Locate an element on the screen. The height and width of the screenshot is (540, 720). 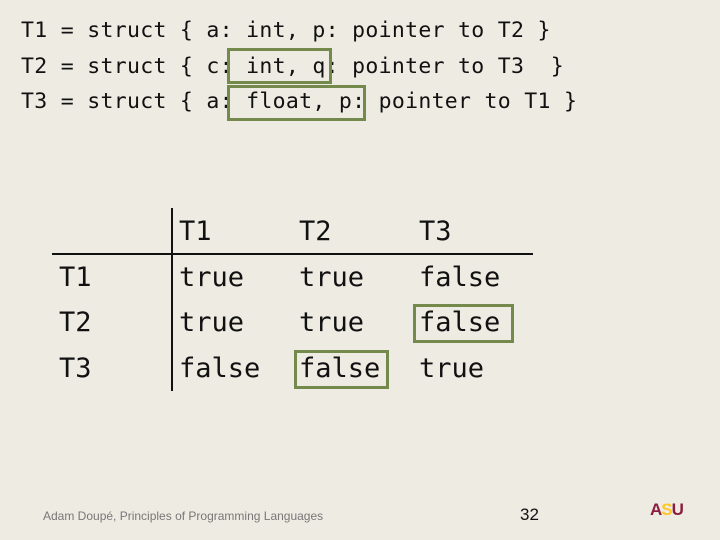
highlight-box-t3-field is located at coordinates (296, 103).